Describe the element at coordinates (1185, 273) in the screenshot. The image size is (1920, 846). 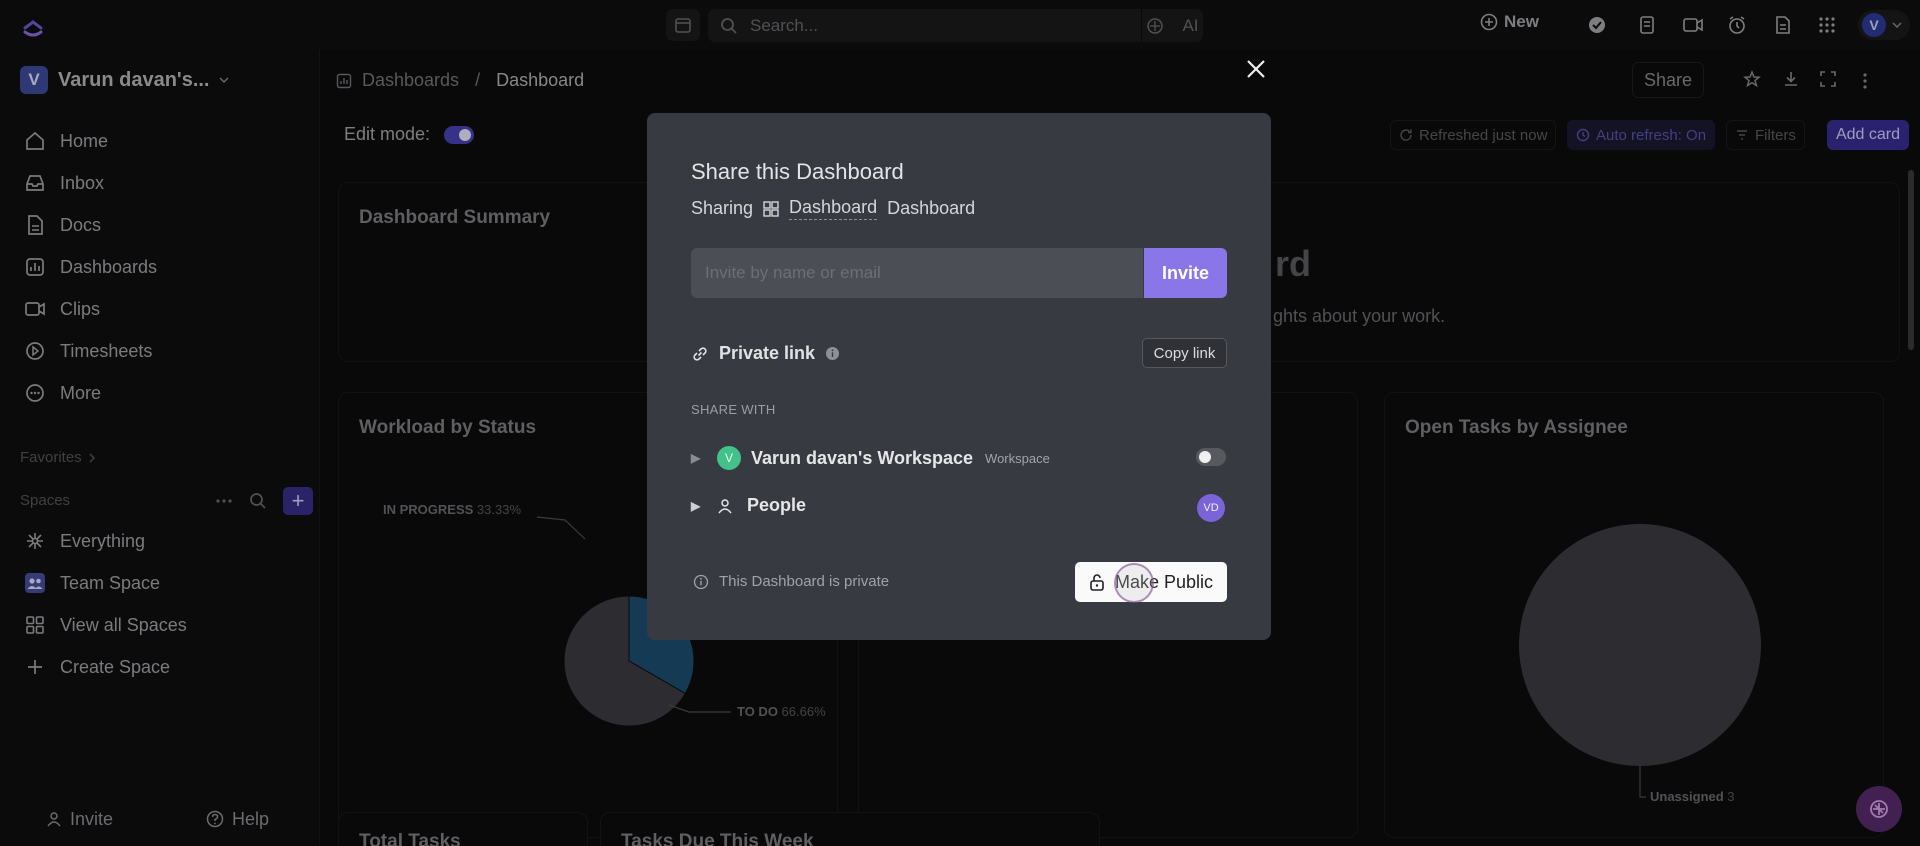
I see `invite-button: Invite` at that location.